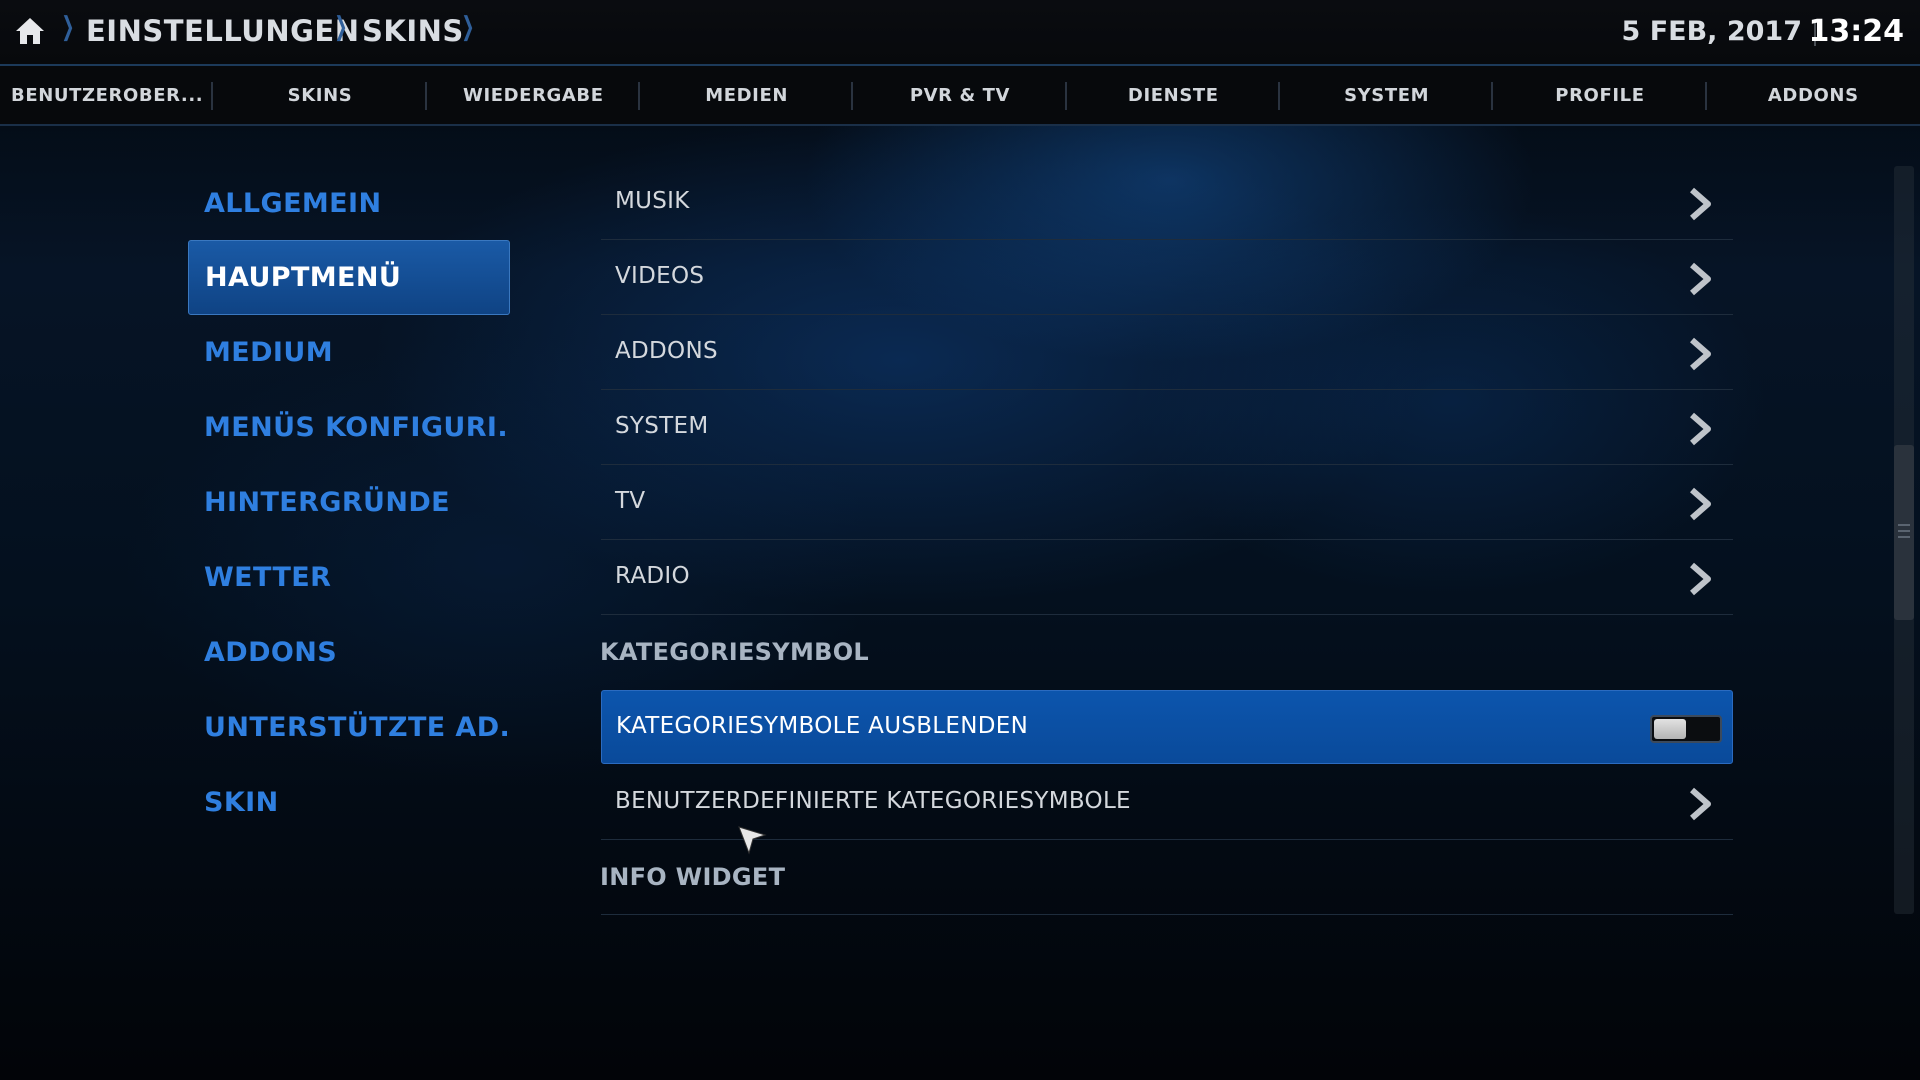 The image size is (1920, 1080). Describe the element at coordinates (1167, 803) in the screenshot. I see `setting-row-custom-category-icons: BENUTZERDEFINIERTE KATEGORIESYMBOLE` at that location.